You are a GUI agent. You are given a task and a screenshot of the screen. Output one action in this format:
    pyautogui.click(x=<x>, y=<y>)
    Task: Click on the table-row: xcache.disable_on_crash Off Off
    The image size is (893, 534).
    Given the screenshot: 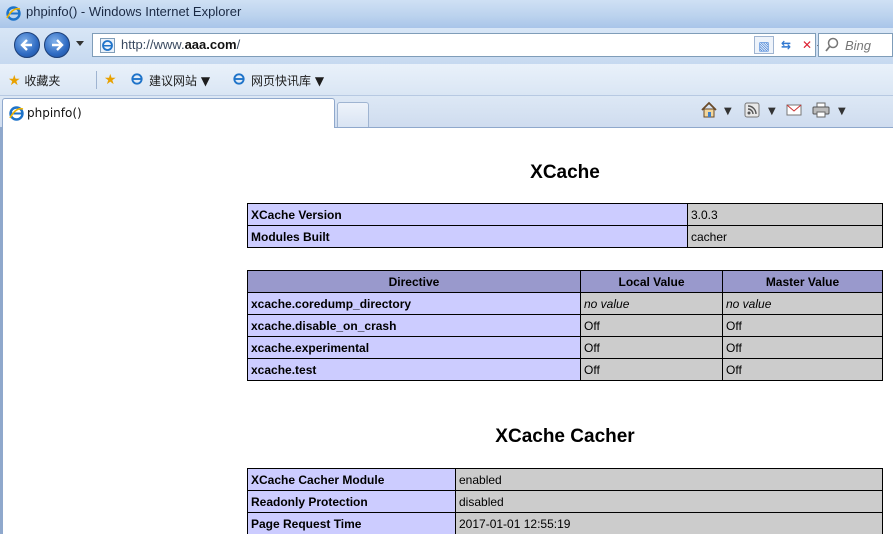 What is the action you would take?
    pyautogui.click(x=565, y=325)
    